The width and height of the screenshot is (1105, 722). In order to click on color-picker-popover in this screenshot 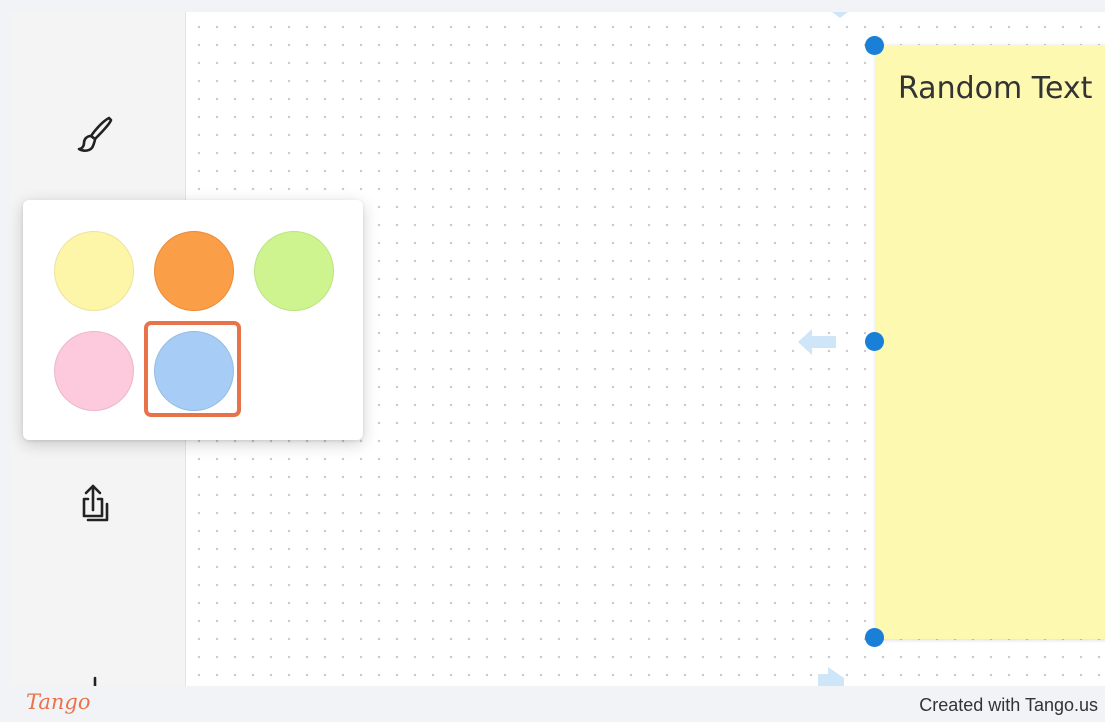, I will do `click(193, 320)`.